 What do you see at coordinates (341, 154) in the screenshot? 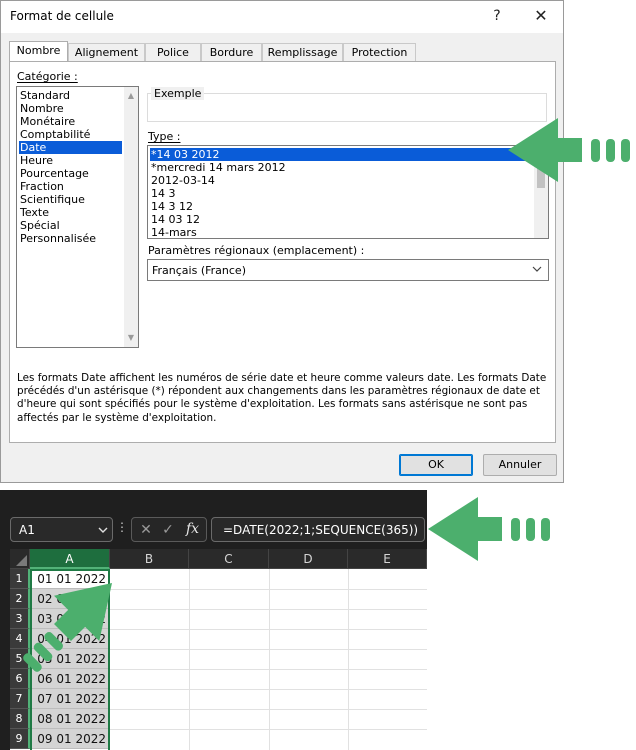
I see `type-item-selected: *14 03 2012` at bounding box center [341, 154].